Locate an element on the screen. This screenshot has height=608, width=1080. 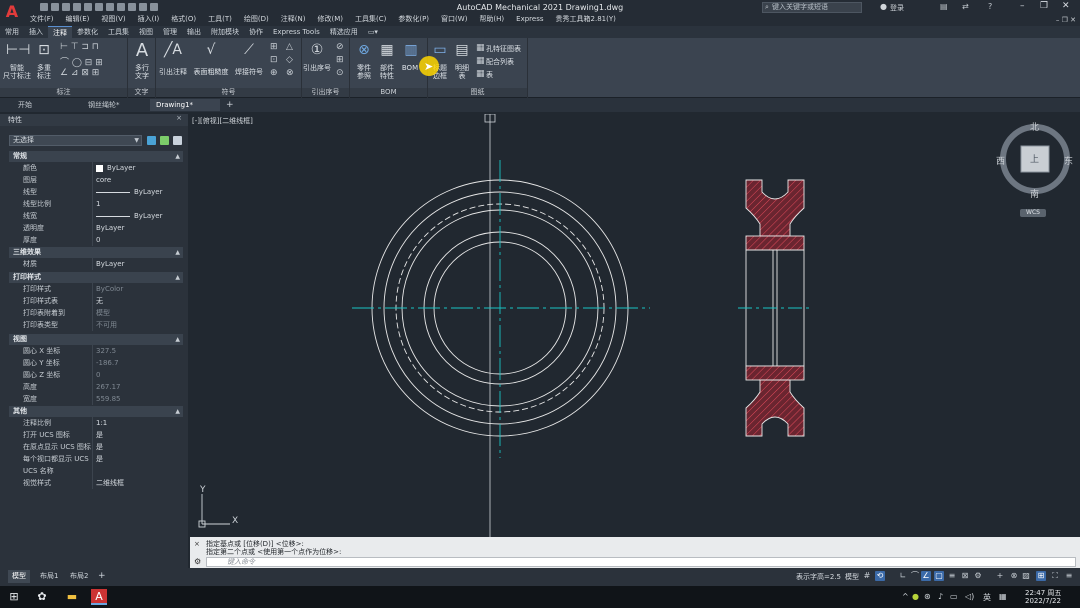
selection-dropdown: 无选择 ▼ is located at coordinates (75, 140).